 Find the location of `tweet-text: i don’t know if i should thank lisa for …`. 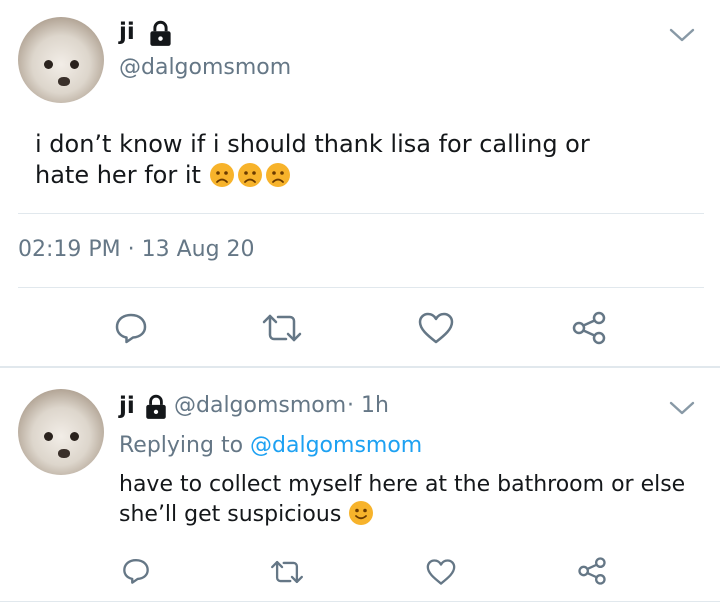

tweet-text: i don’t know if i should thank lisa for … is located at coordinates (335, 160).